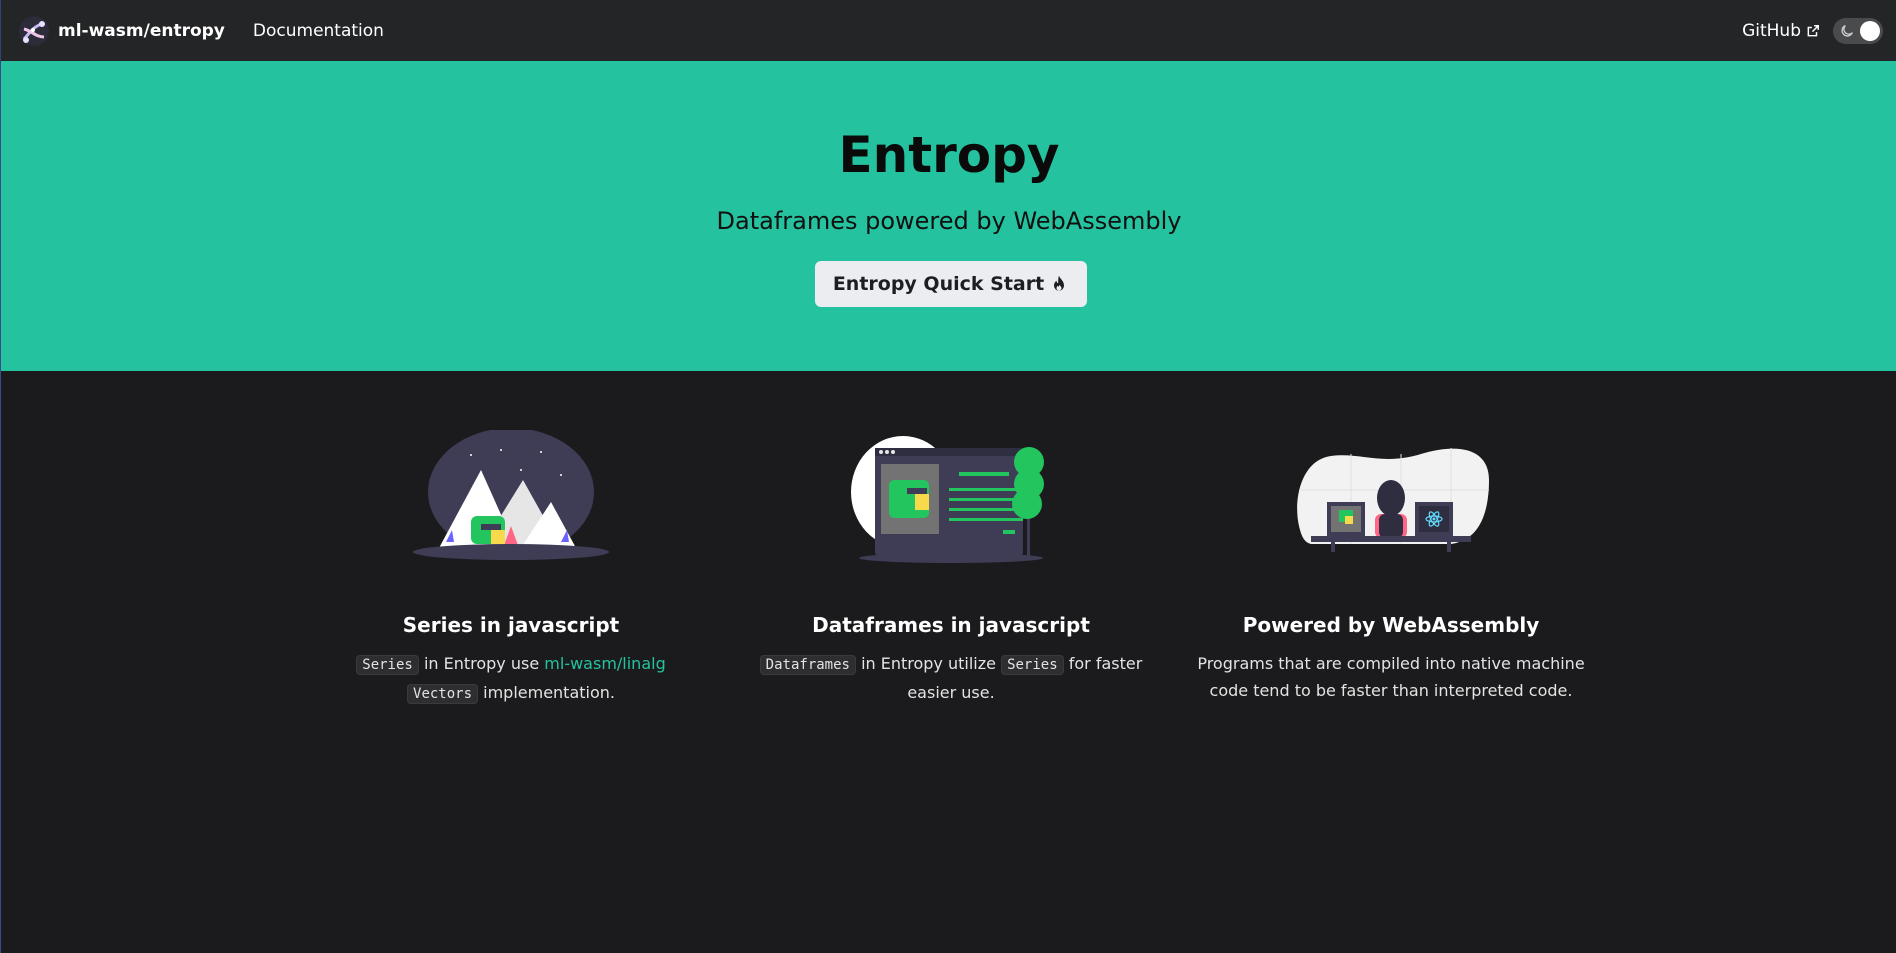 Image resolution: width=1896 pixels, height=953 pixels. I want to click on external-link-icon, so click(1813, 30).